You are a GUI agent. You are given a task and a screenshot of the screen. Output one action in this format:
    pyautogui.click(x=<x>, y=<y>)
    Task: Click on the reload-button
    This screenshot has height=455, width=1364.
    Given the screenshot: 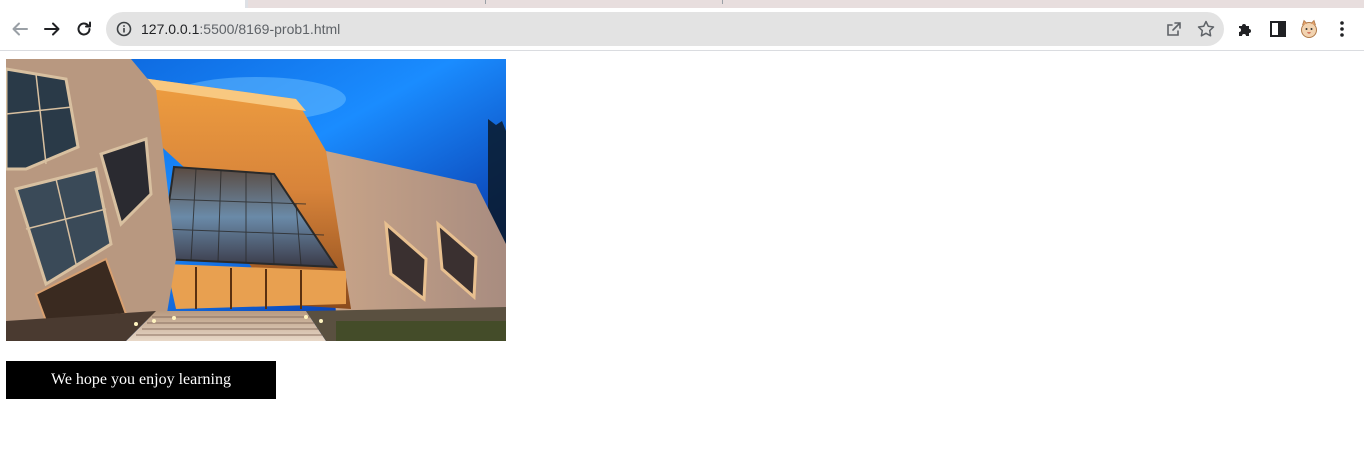 What is the action you would take?
    pyautogui.click(x=84, y=29)
    